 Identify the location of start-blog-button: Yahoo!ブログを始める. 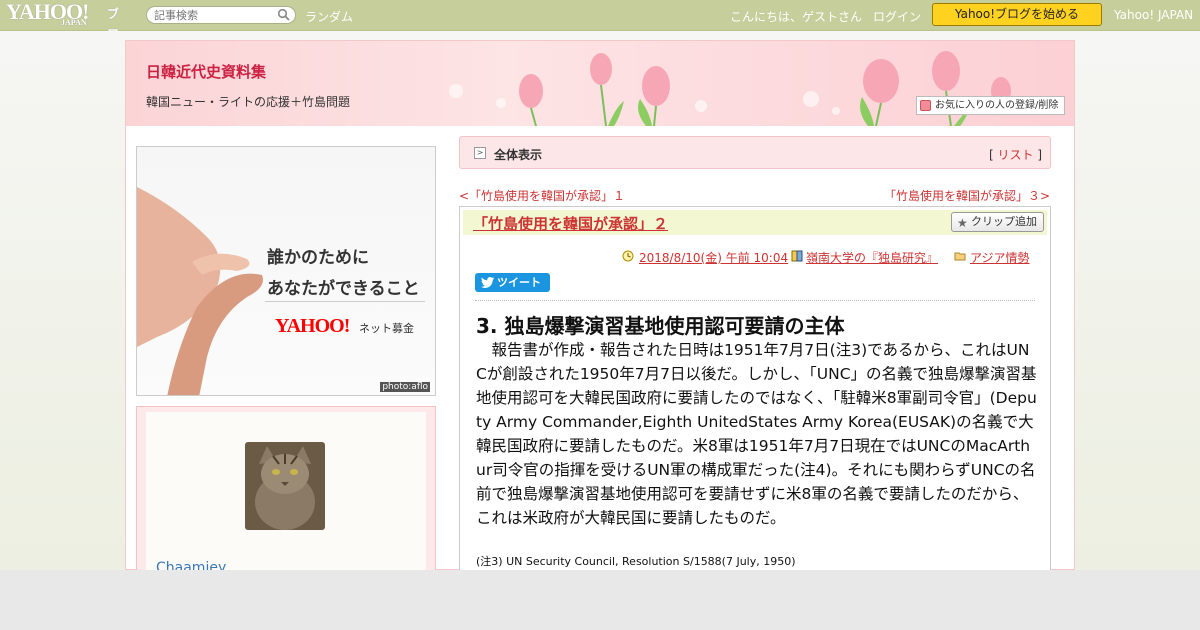
(1017, 14).